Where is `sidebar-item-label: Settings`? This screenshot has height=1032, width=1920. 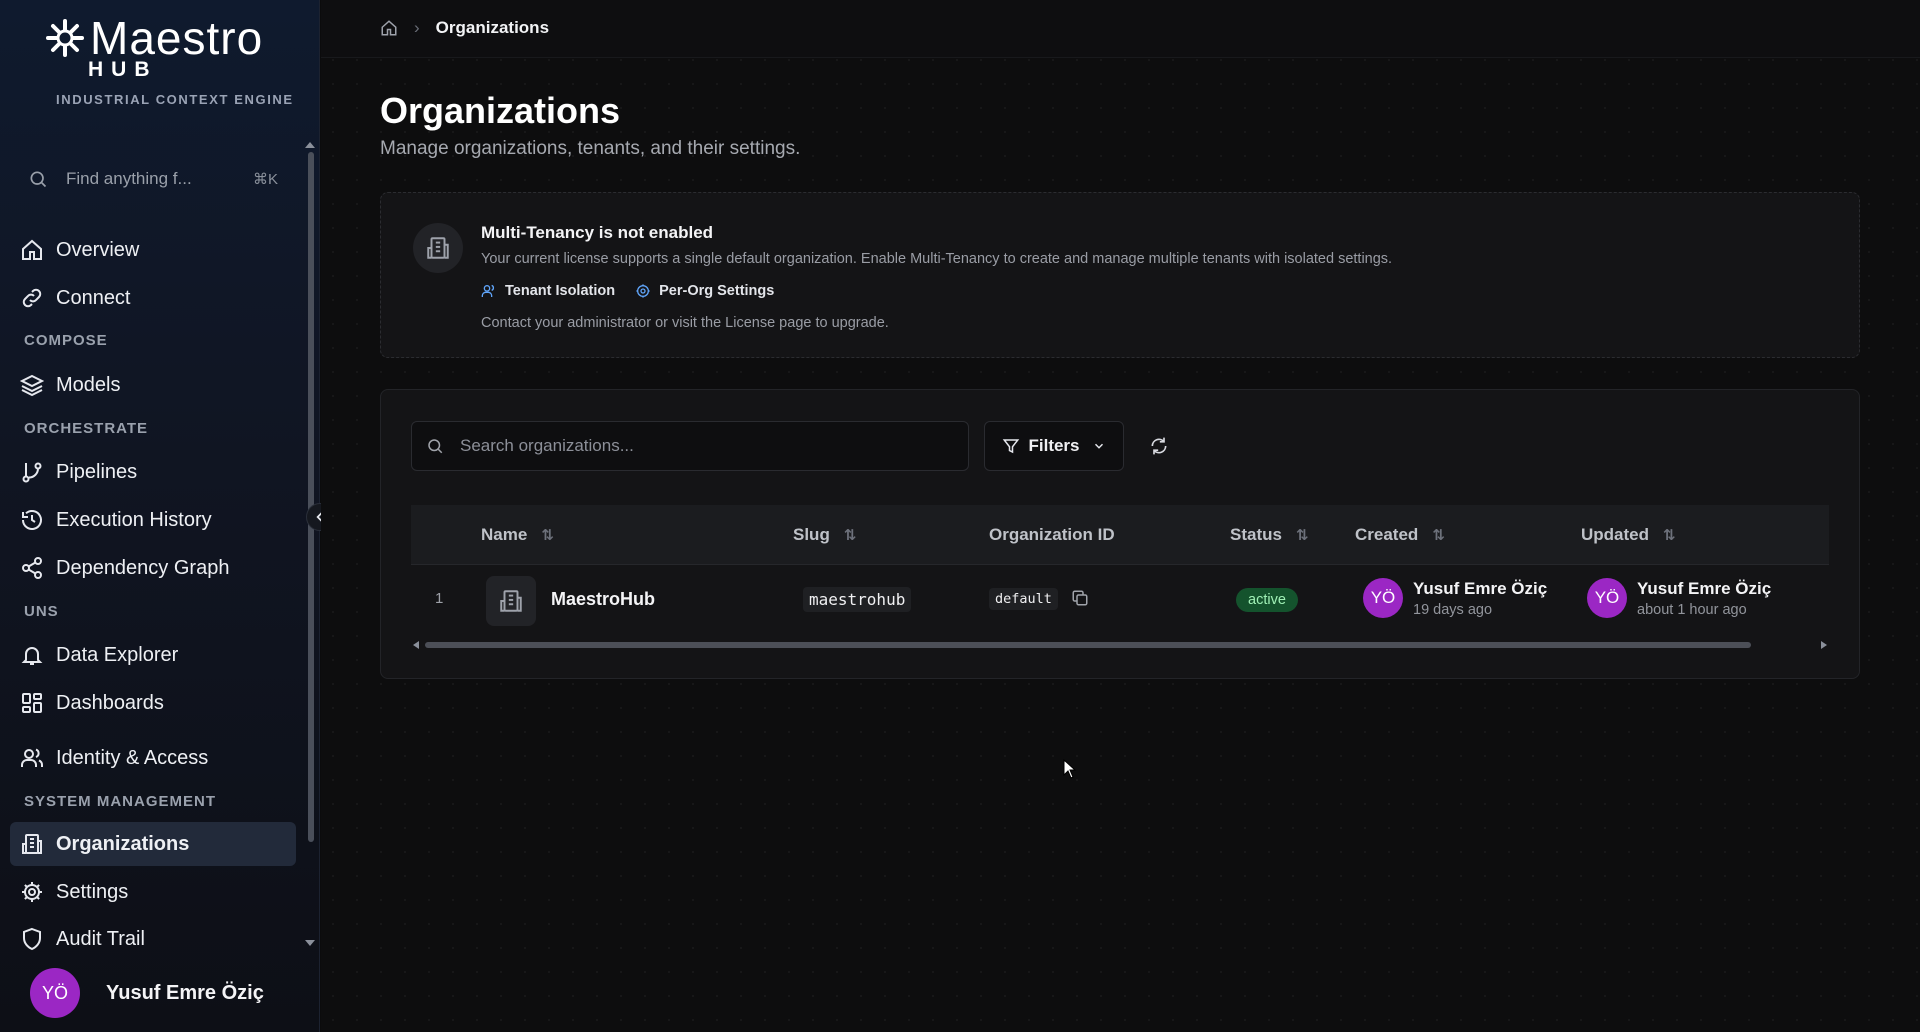 sidebar-item-label: Settings is located at coordinates (92, 891).